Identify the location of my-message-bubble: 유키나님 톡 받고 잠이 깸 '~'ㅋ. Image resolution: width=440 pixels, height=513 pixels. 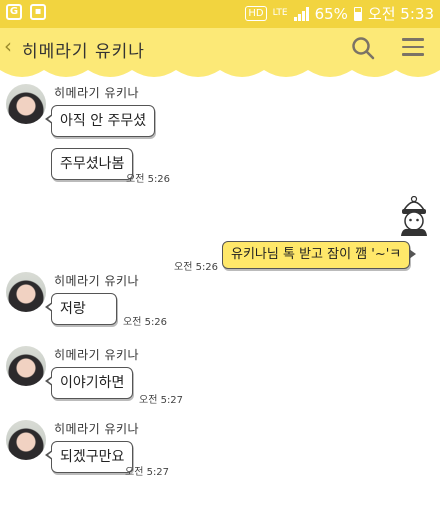
(319, 255).